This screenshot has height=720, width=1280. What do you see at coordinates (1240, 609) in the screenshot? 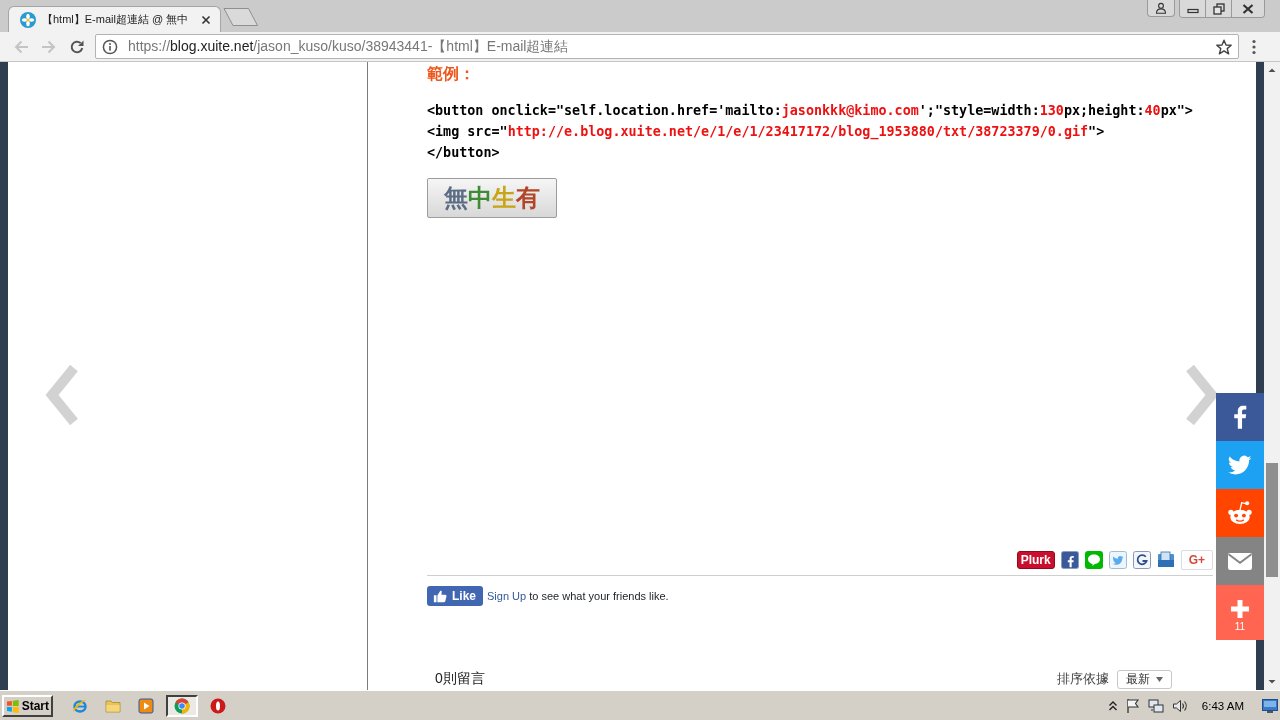
I see `plus-icon` at bounding box center [1240, 609].